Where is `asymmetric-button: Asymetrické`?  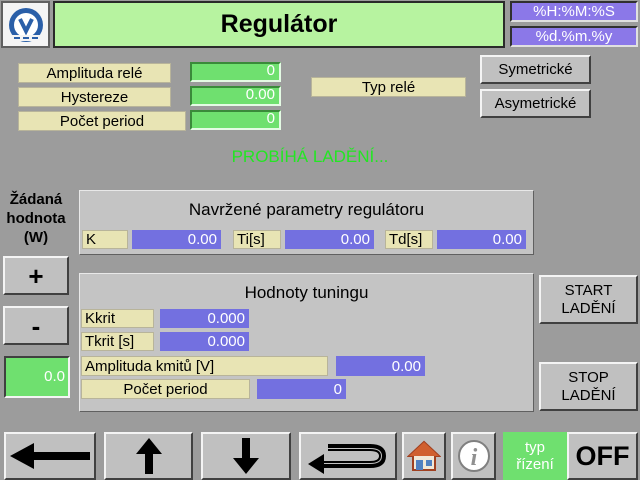
asymmetric-button: Asymetrické is located at coordinates (535, 103).